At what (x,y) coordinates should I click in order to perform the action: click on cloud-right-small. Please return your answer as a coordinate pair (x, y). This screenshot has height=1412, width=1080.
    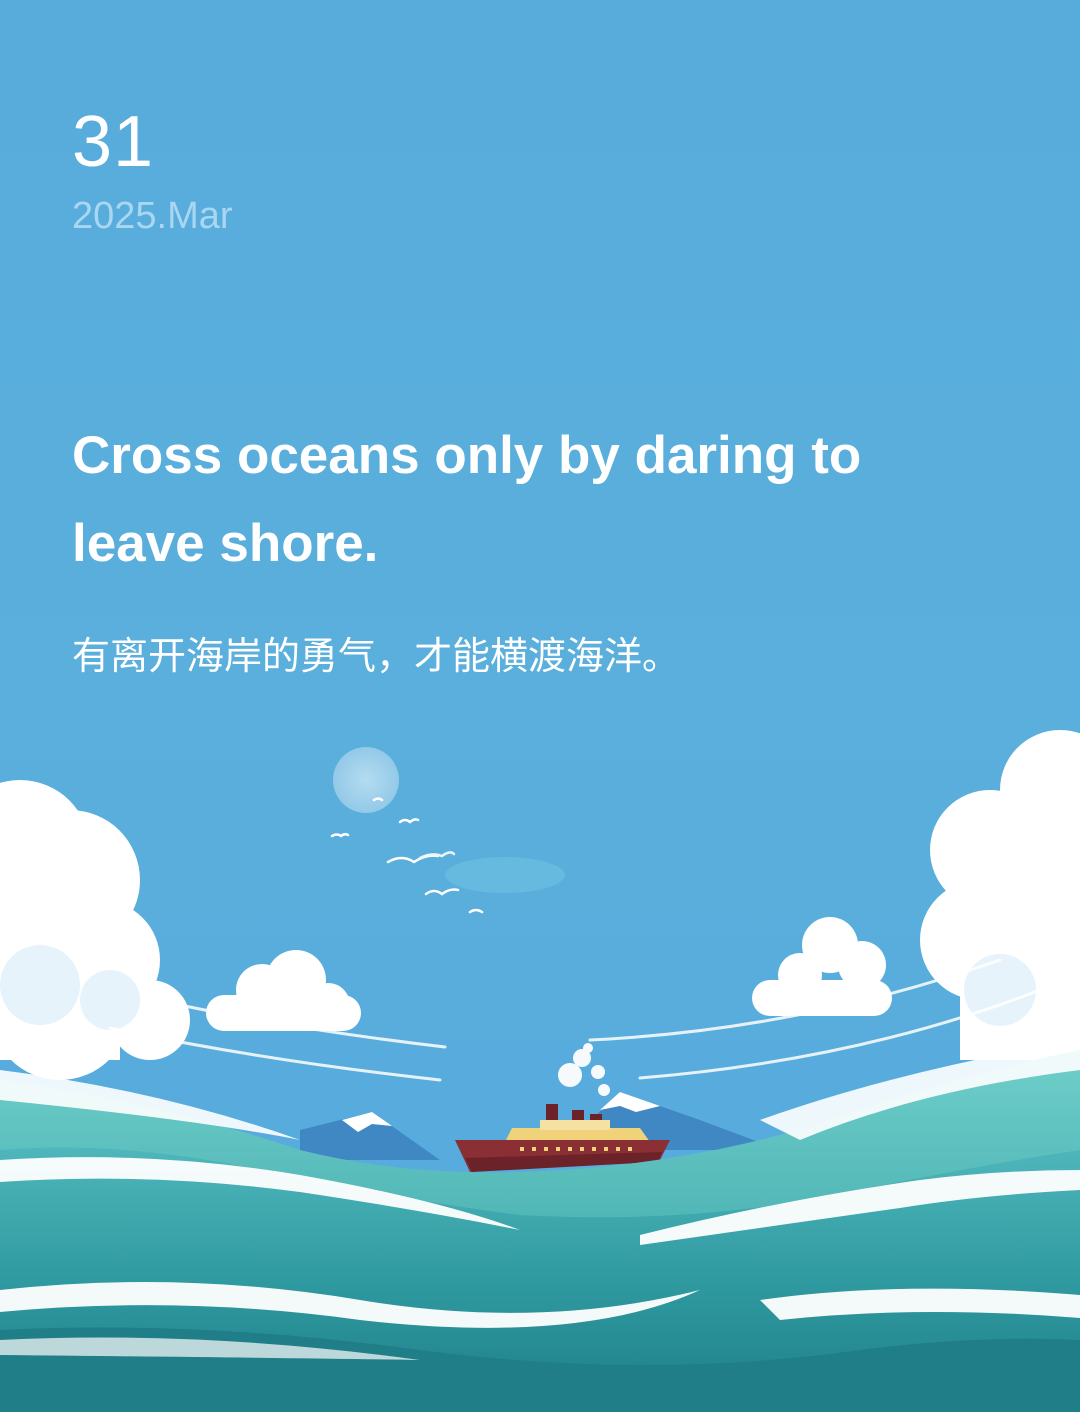
    Looking at the image, I should click on (822, 966).